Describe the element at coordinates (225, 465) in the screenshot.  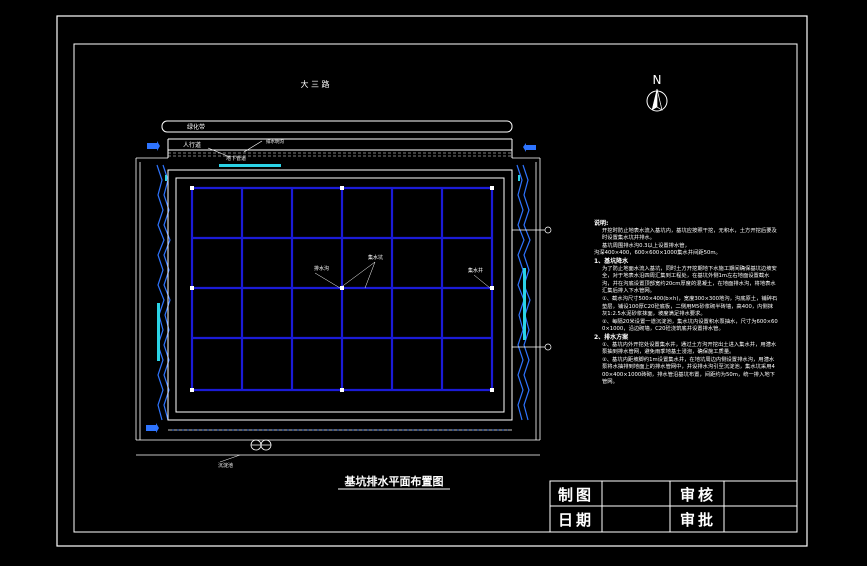
I see `svg-text: 沉淀池` at that location.